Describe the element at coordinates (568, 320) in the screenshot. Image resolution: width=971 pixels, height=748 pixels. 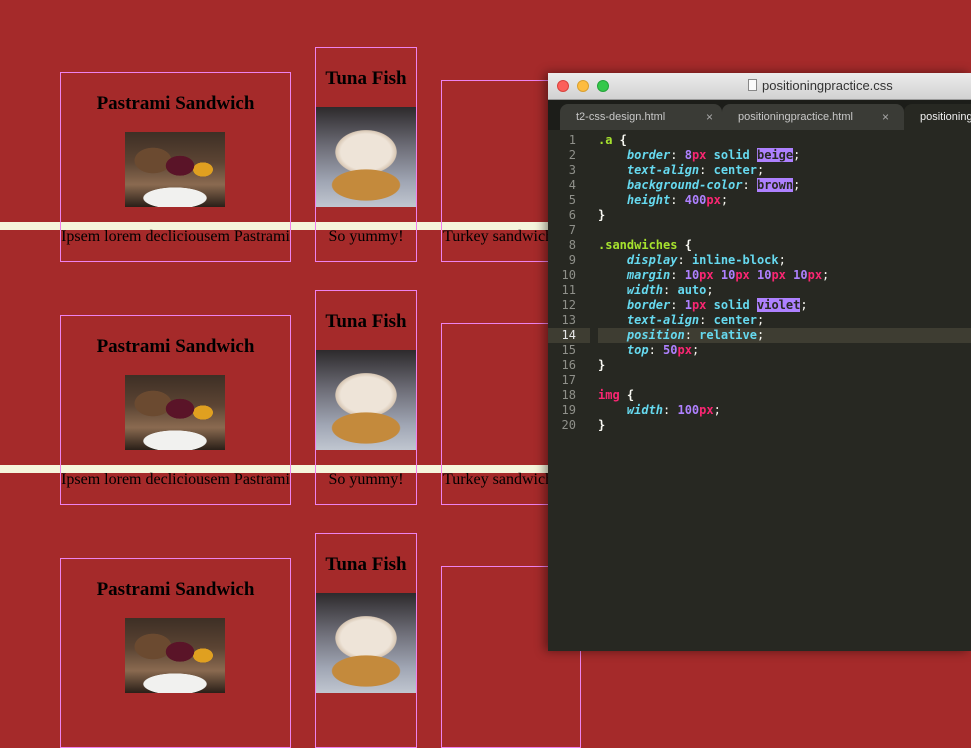
I see `line-number: 13` at that location.